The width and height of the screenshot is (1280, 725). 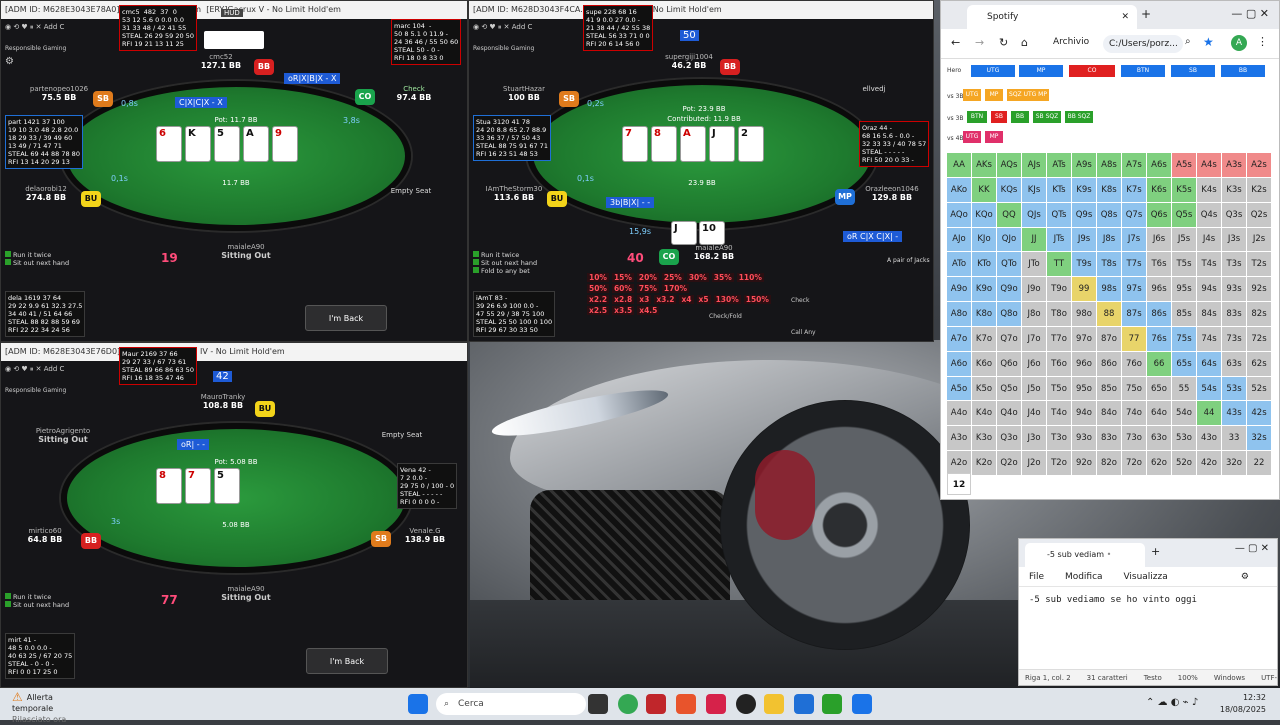 I want to click on range-cell: Q9o, so click(x=1009, y=289).